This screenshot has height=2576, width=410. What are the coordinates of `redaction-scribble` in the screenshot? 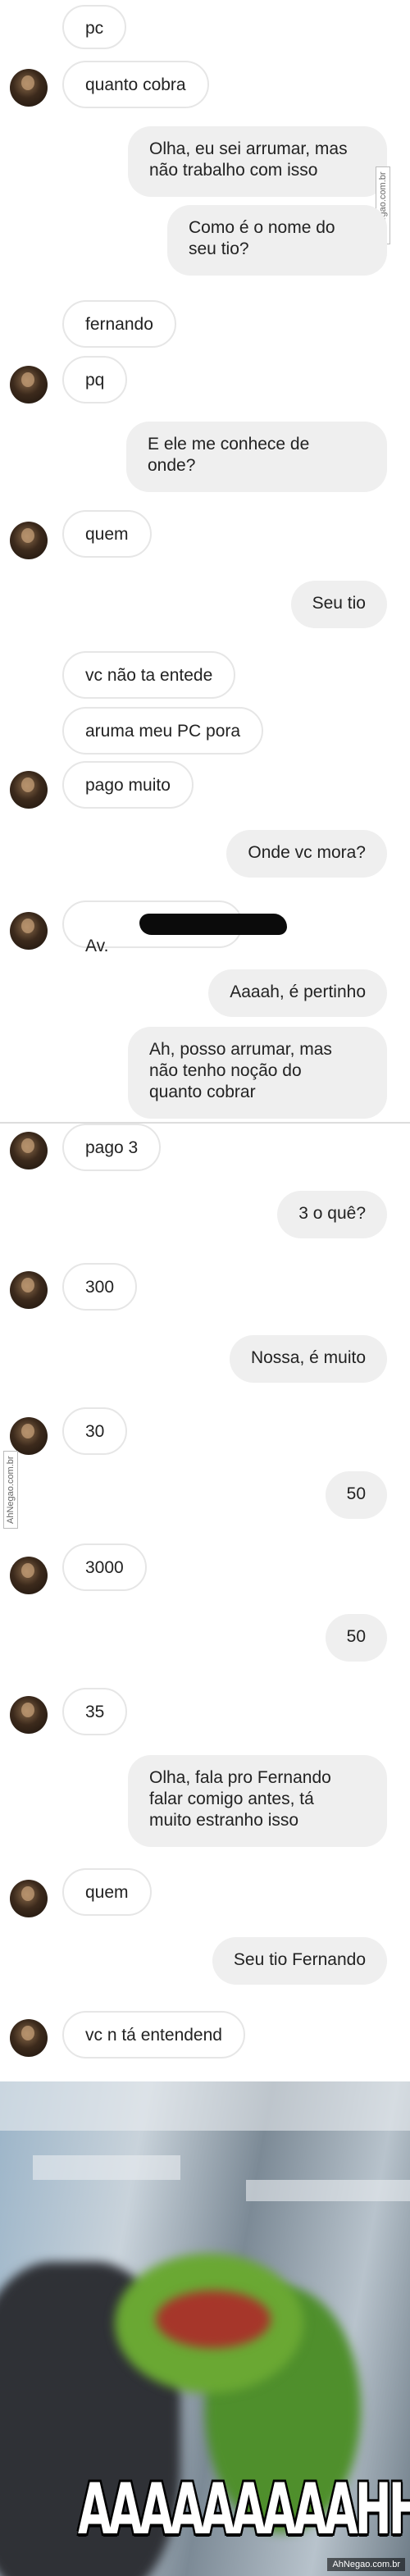 It's located at (213, 924).